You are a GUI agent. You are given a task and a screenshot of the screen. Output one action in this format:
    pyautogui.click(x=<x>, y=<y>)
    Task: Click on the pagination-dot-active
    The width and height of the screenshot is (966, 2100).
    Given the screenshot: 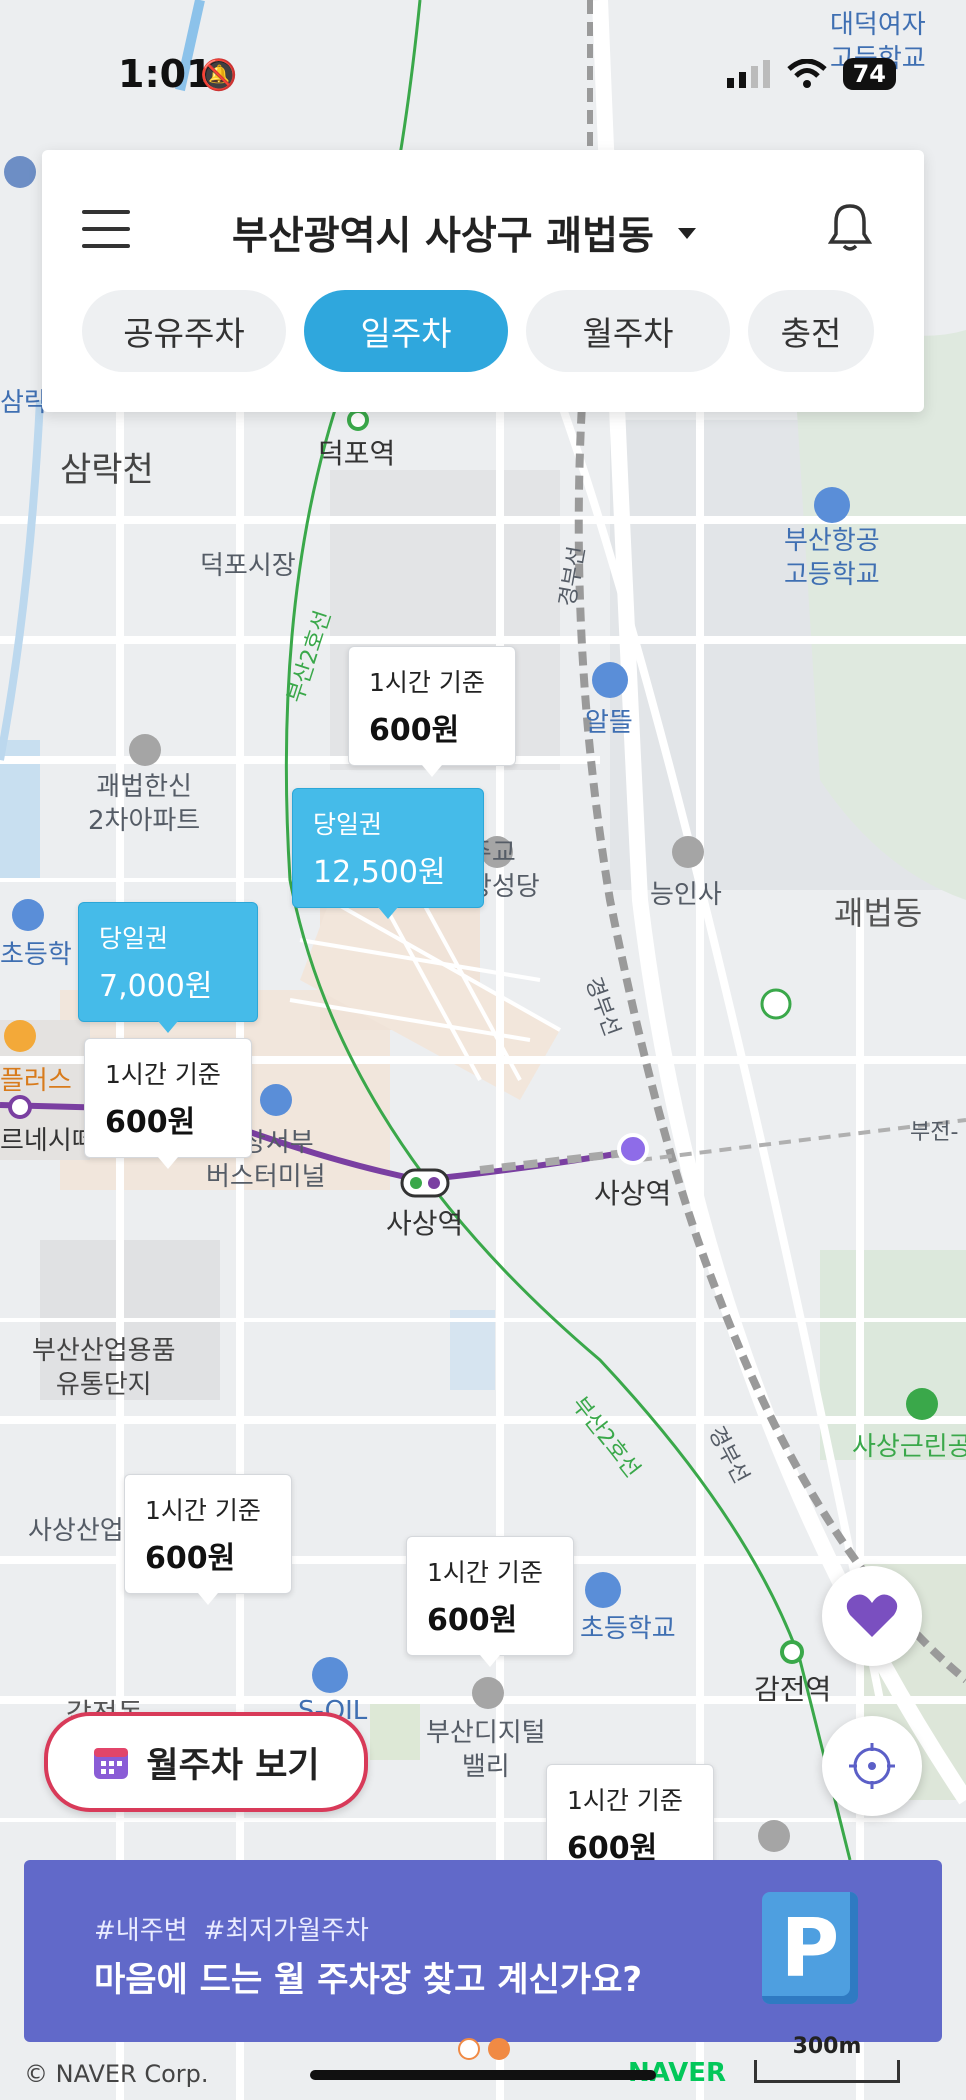 What is the action you would take?
    pyautogui.click(x=499, y=2049)
    